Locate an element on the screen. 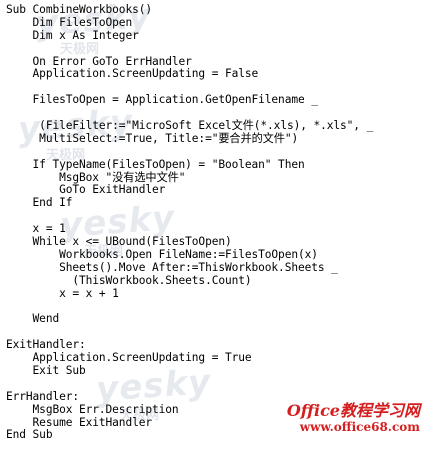 Image resolution: width=426 pixels, height=450 pixels. site-brand: Office教程学习网 www.office68.com is located at coordinates (353, 415).